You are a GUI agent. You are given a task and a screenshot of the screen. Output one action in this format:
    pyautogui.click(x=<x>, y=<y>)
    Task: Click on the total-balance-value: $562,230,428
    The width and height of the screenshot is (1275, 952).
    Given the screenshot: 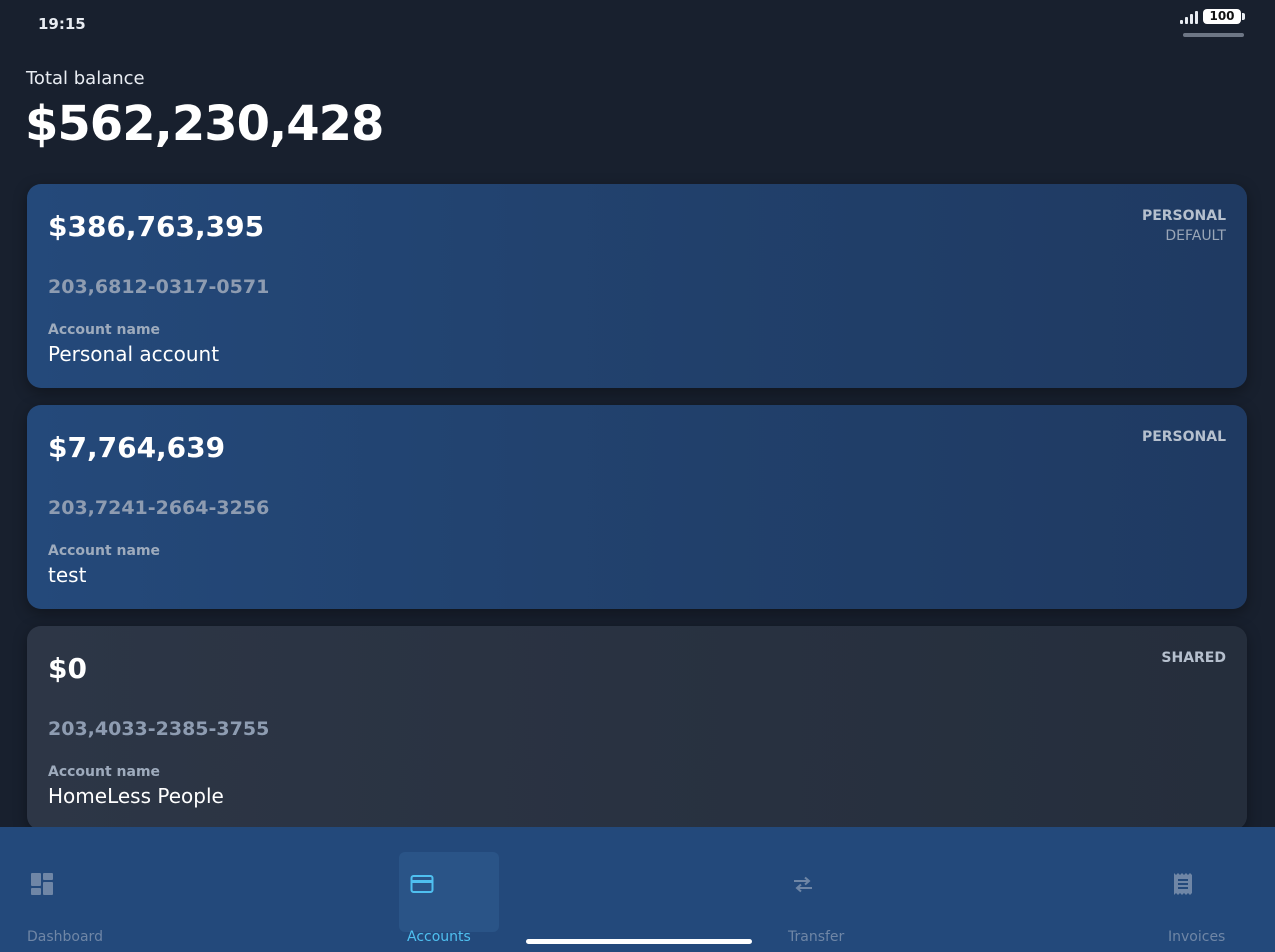 What is the action you would take?
    pyautogui.click(x=204, y=124)
    